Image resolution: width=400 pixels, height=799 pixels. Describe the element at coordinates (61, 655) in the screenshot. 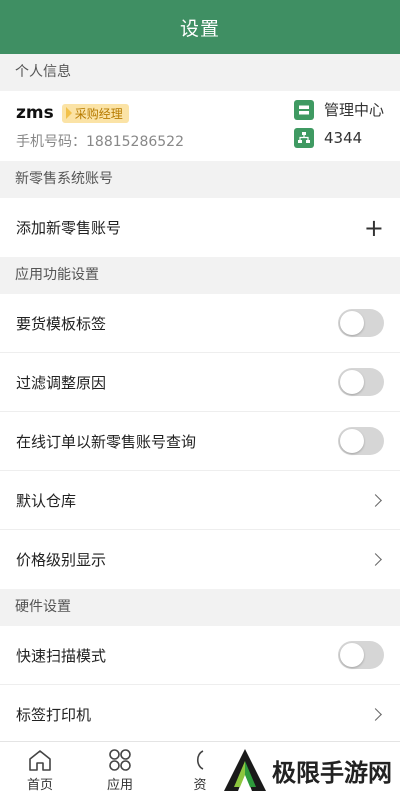

I see `setting-label: 快速扫描模式` at that location.